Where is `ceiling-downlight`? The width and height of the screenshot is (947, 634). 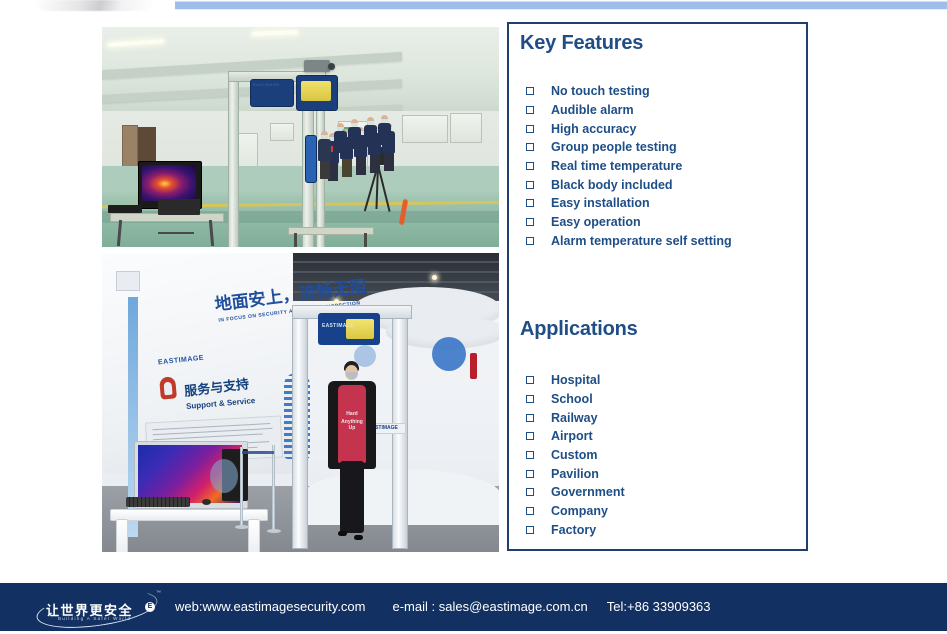
ceiling-downlight is located at coordinates (434, 277).